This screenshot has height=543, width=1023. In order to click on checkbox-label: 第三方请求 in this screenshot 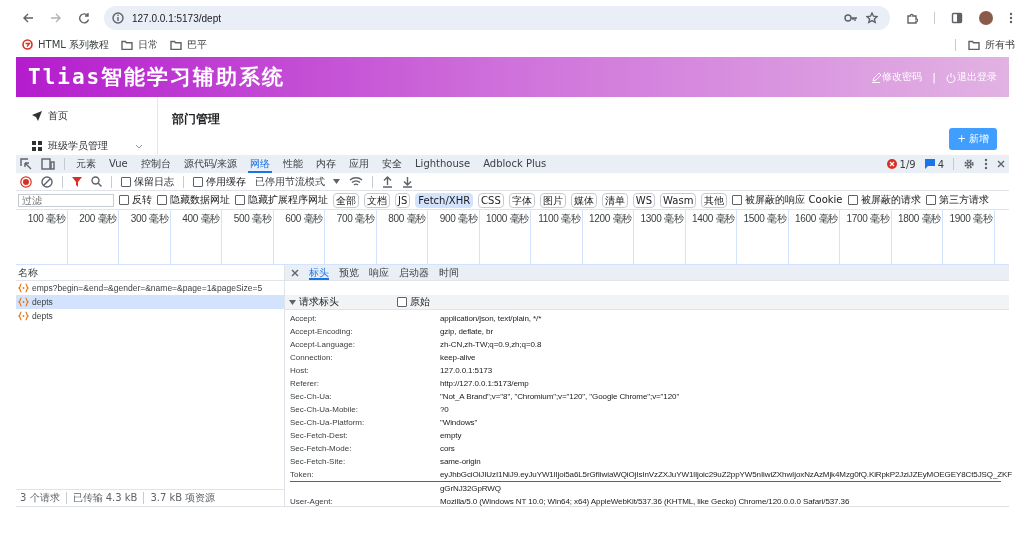, I will do `click(963, 200)`.